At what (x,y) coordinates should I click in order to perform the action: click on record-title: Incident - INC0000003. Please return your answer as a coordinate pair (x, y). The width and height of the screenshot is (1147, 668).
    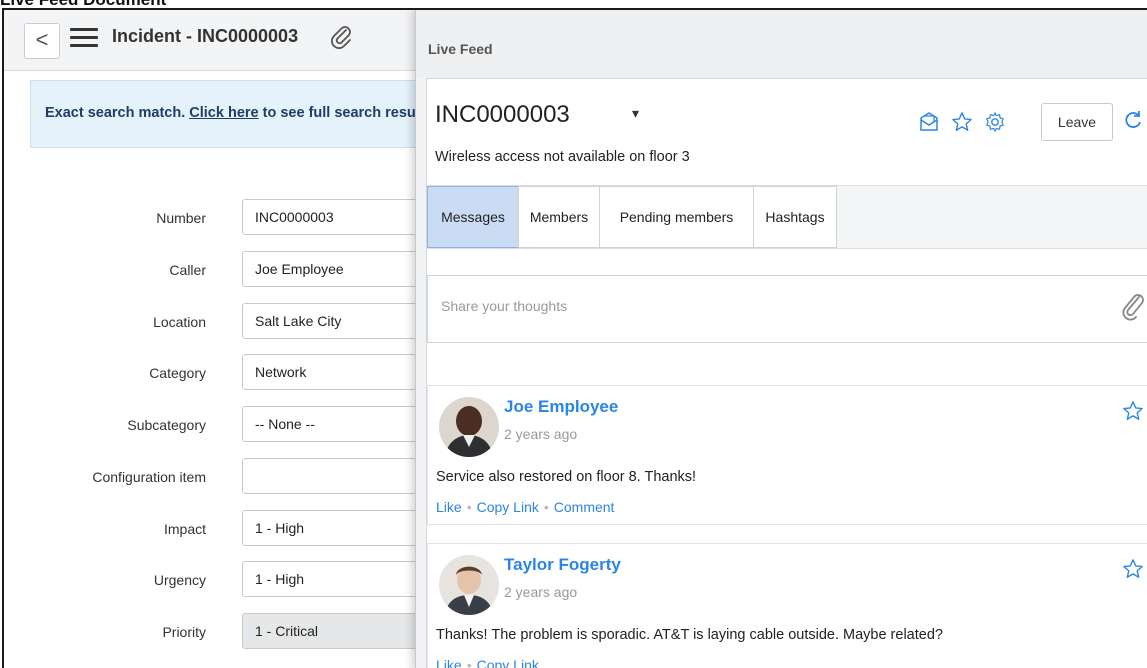
    Looking at the image, I should click on (205, 36).